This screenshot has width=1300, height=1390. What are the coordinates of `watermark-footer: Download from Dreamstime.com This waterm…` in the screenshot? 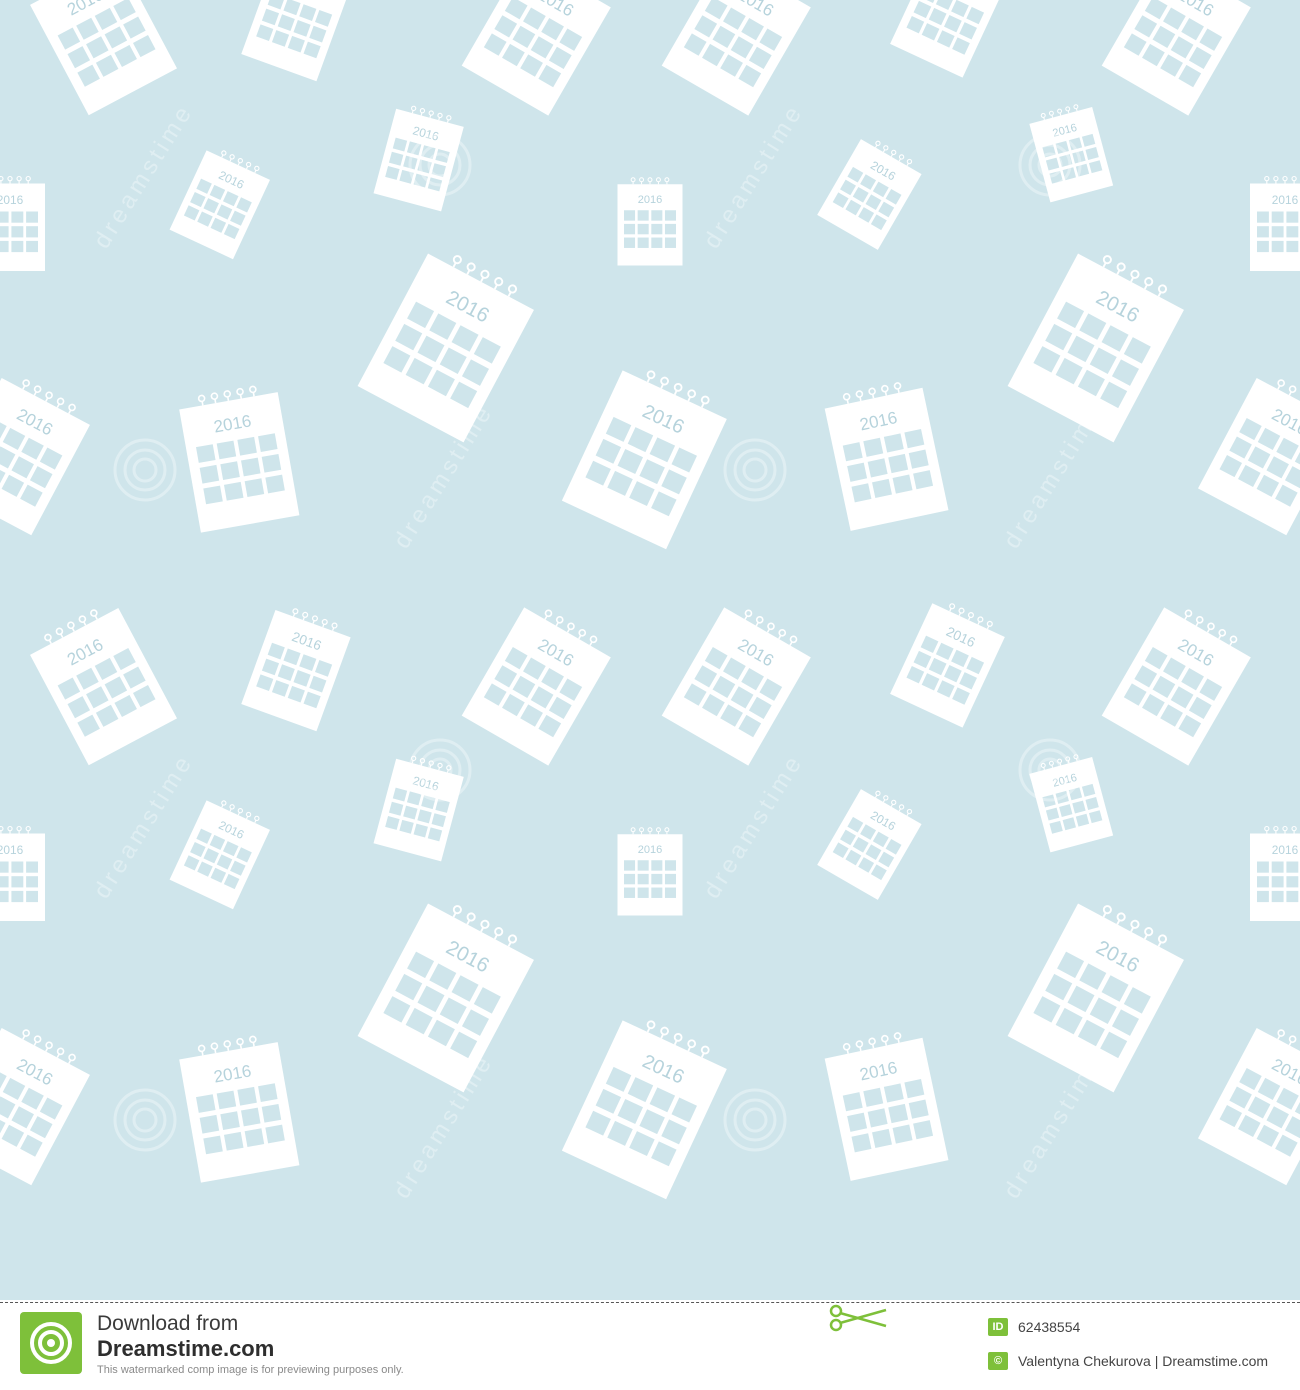 It's located at (650, 1345).